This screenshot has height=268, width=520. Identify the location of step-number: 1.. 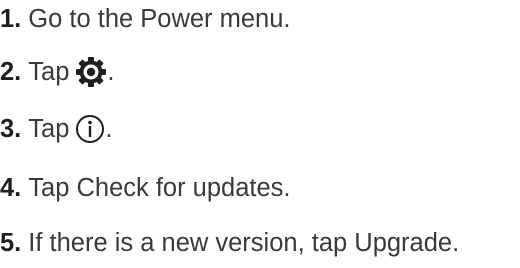
(11, 18).